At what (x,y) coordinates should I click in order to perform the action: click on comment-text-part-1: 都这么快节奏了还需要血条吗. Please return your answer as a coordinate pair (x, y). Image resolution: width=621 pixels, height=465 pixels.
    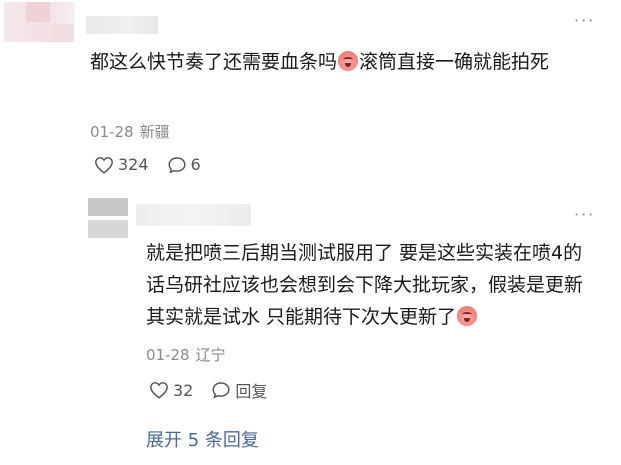
    Looking at the image, I should click on (214, 62).